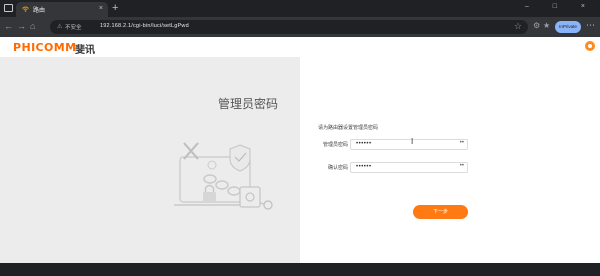 The width and height of the screenshot is (600, 276). What do you see at coordinates (479, 241) in the screenshot?
I see `watermark-router-icon` at bounding box center [479, 241].